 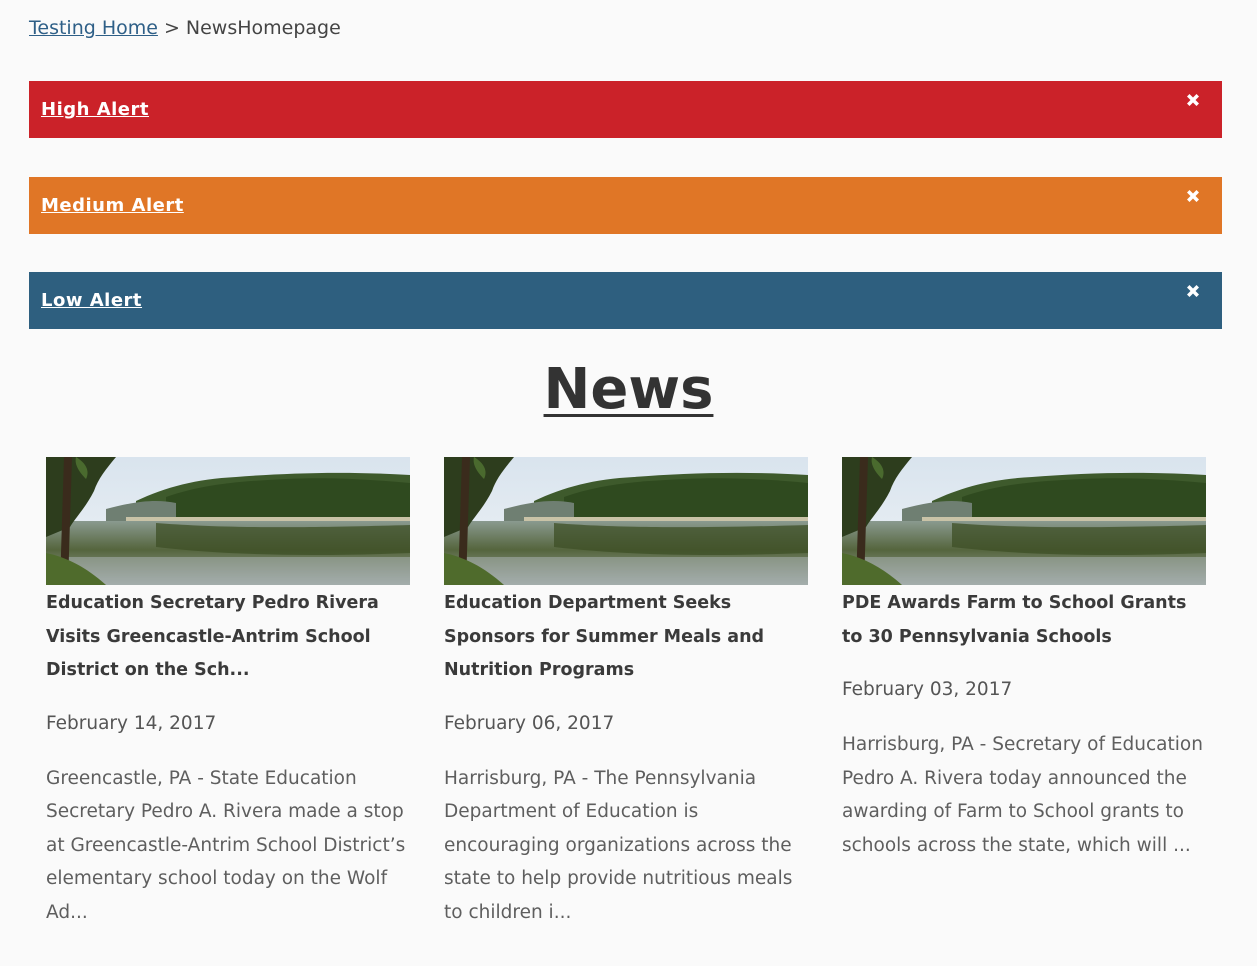 What do you see at coordinates (927, 689) in the screenshot?
I see `article-date: February 03, 2017` at bounding box center [927, 689].